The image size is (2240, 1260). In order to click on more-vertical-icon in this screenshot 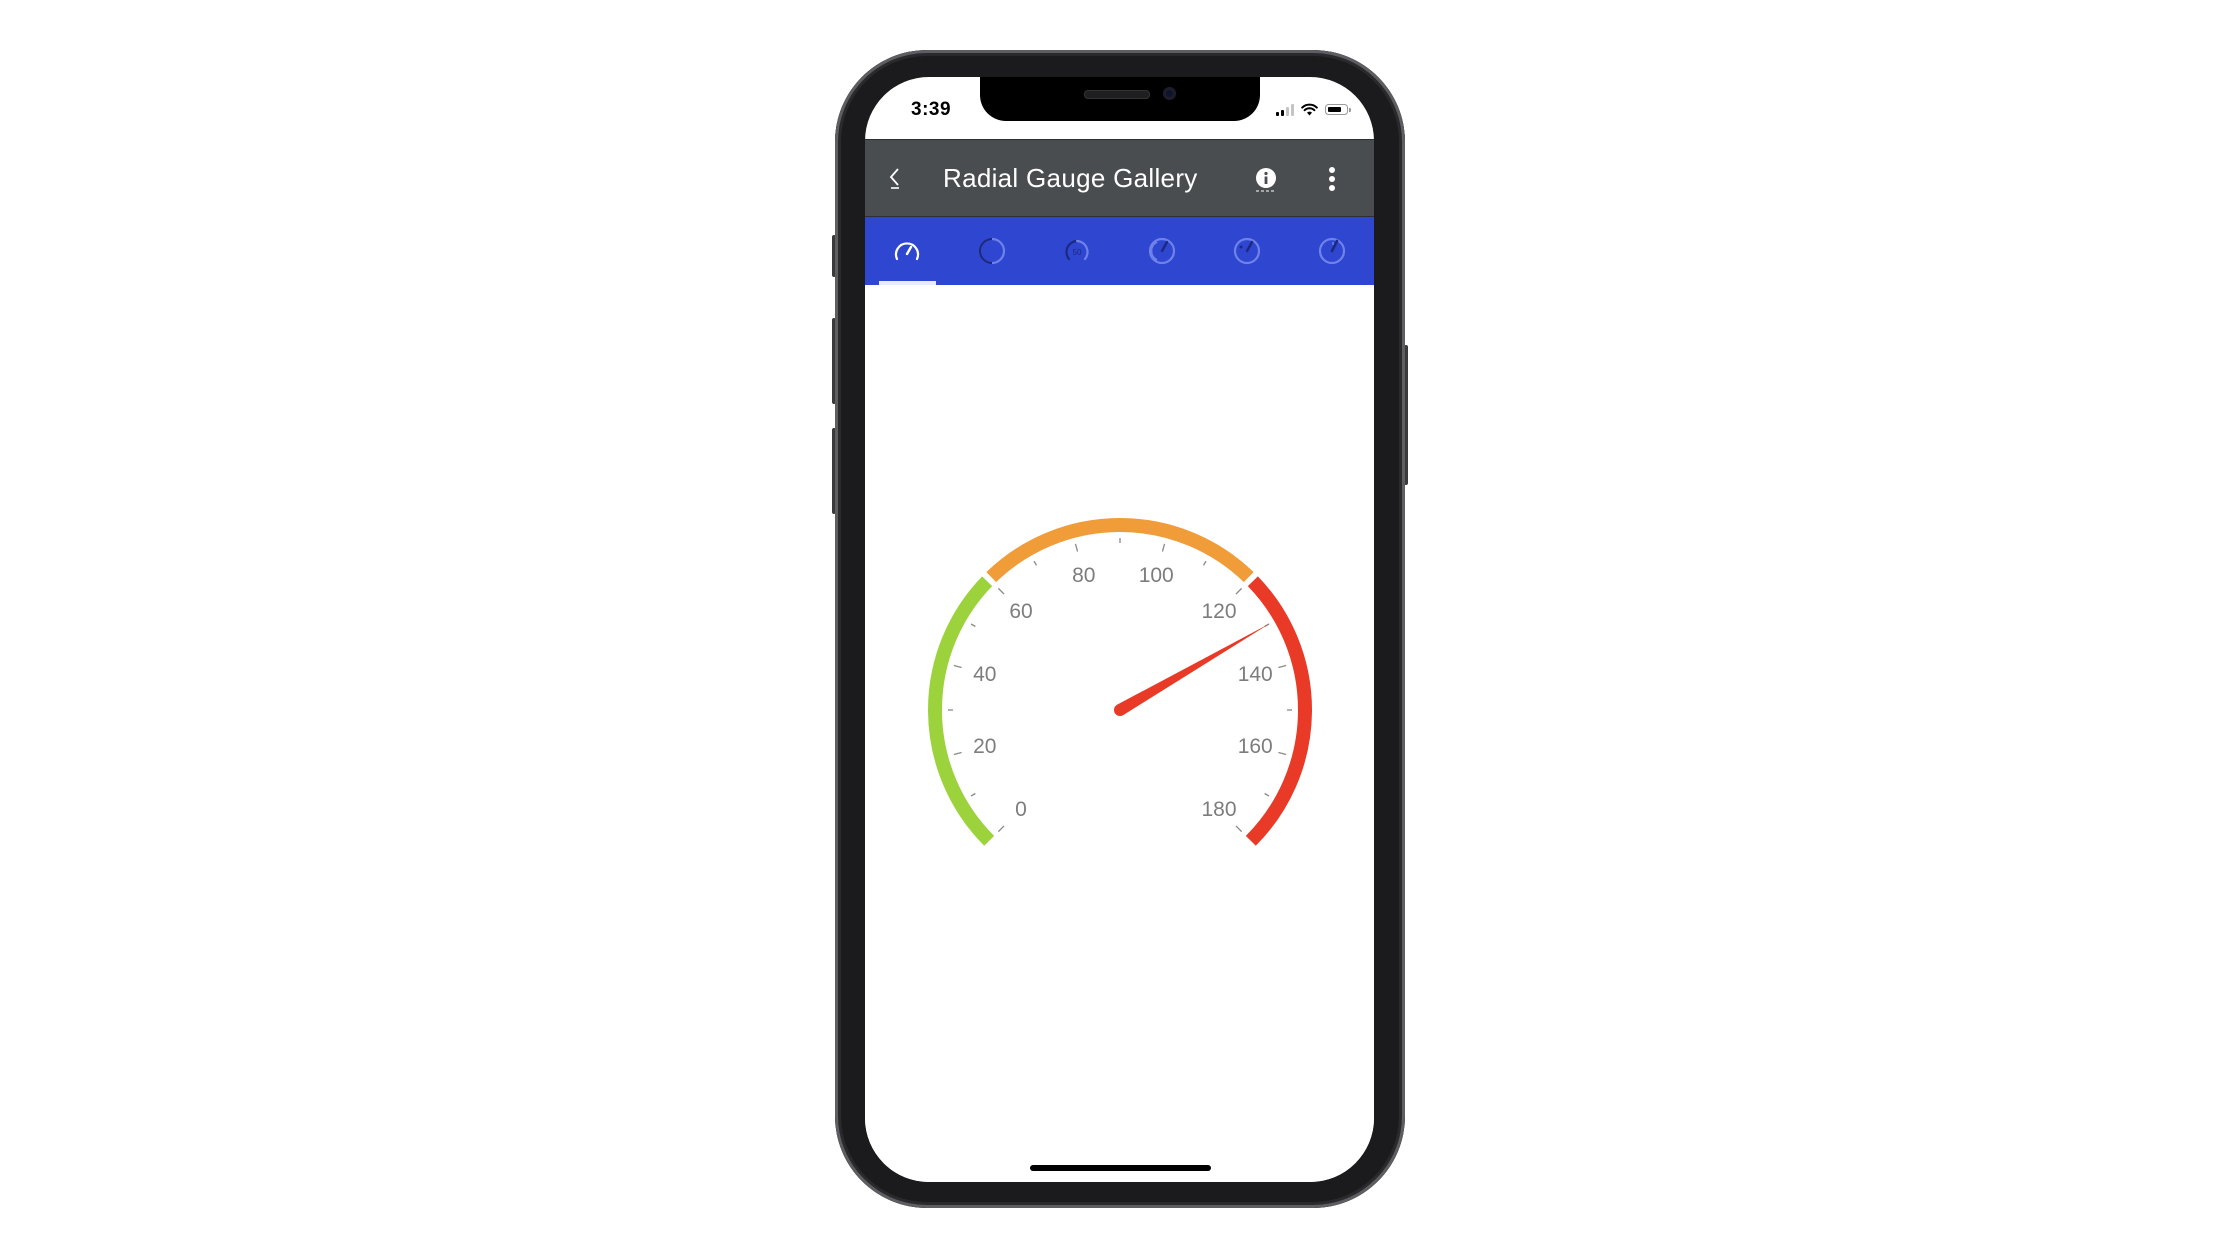, I will do `click(1332, 179)`.